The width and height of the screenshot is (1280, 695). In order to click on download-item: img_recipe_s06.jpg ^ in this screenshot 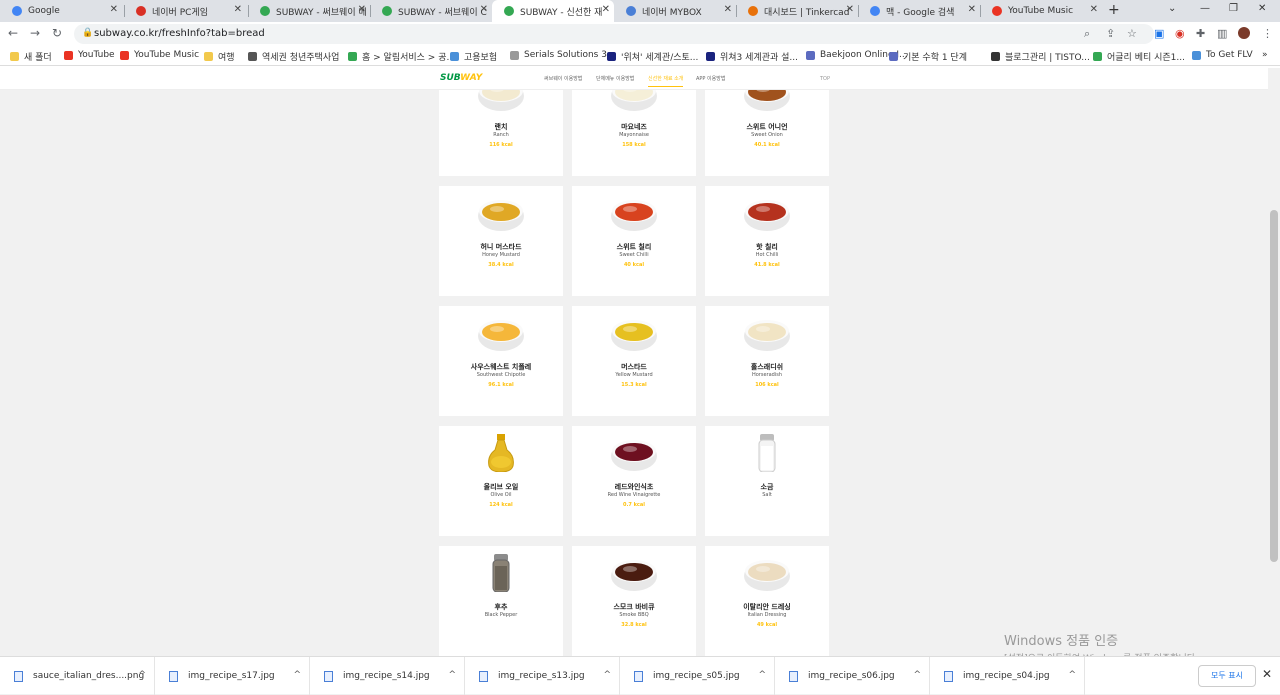, I will do `click(852, 676)`.